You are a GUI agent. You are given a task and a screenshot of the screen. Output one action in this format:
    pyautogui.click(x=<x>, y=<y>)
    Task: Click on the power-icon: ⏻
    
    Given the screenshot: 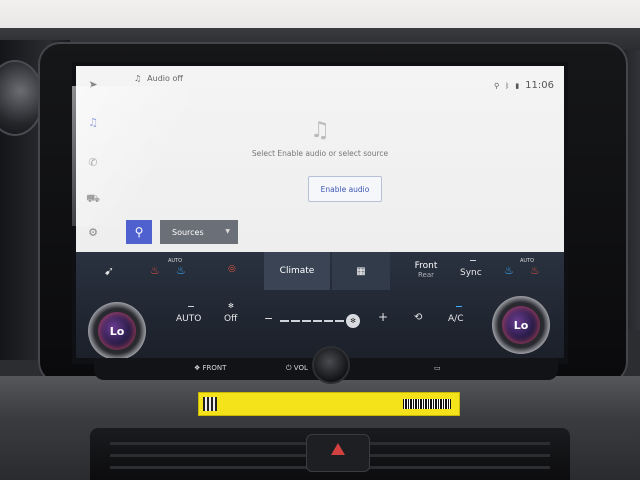 What is the action you would take?
    pyautogui.click(x=289, y=368)
    